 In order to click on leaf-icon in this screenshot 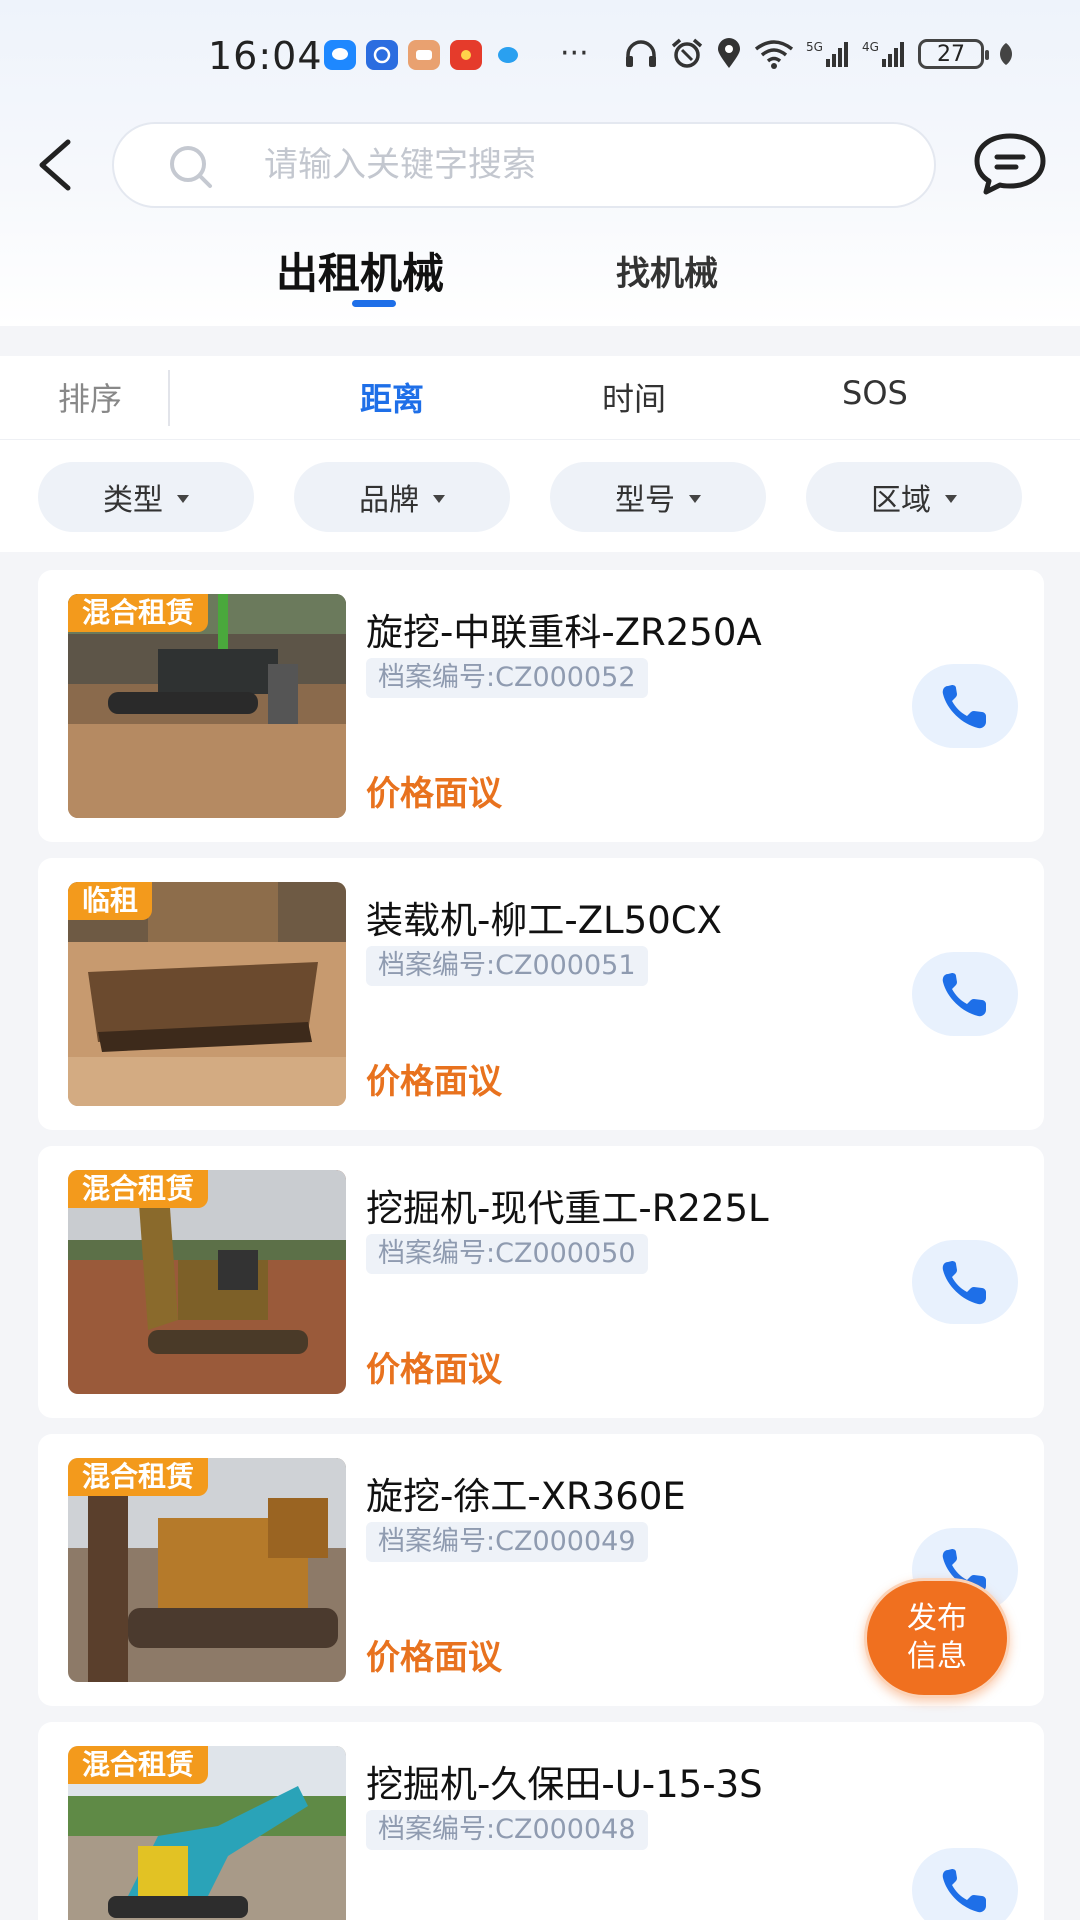, I will do `click(1006, 54)`.